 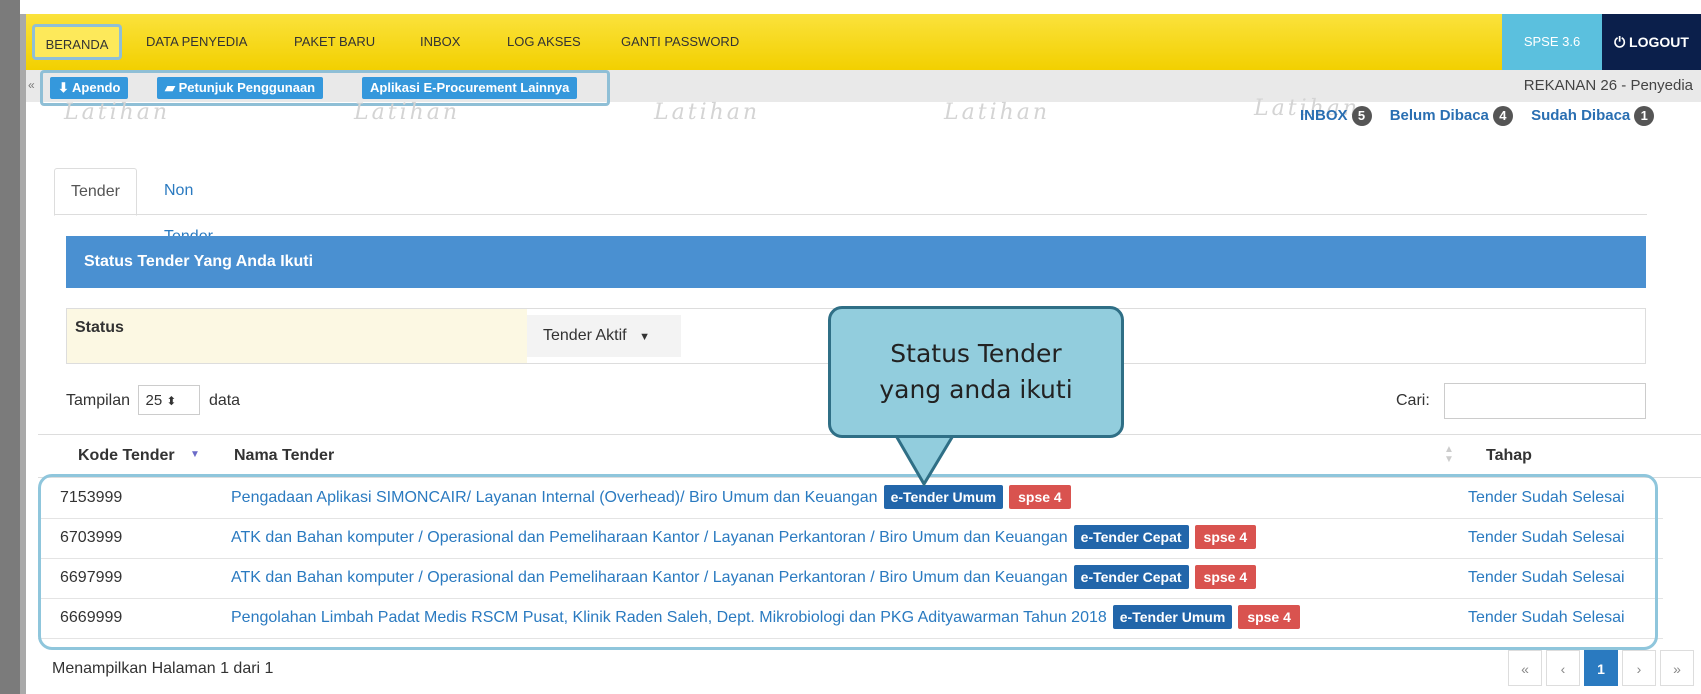 What do you see at coordinates (1525, 668) in the screenshot?
I see `pager-first: «` at bounding box center [1525, 668].